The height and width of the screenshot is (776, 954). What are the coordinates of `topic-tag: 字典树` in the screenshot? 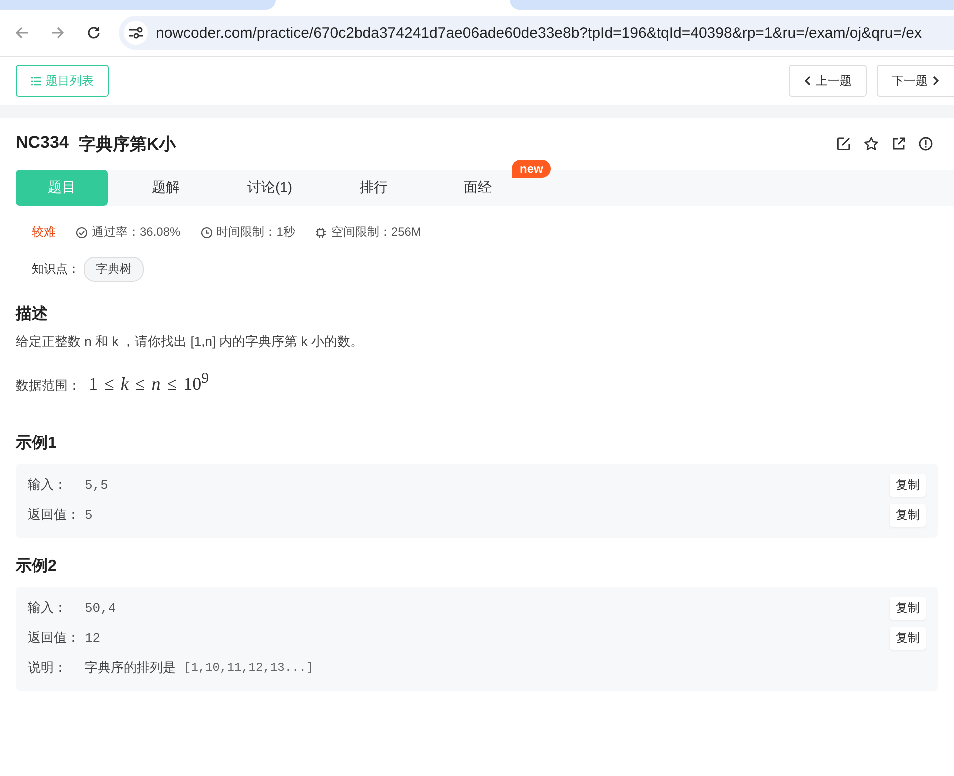 It's located at (114, 269).